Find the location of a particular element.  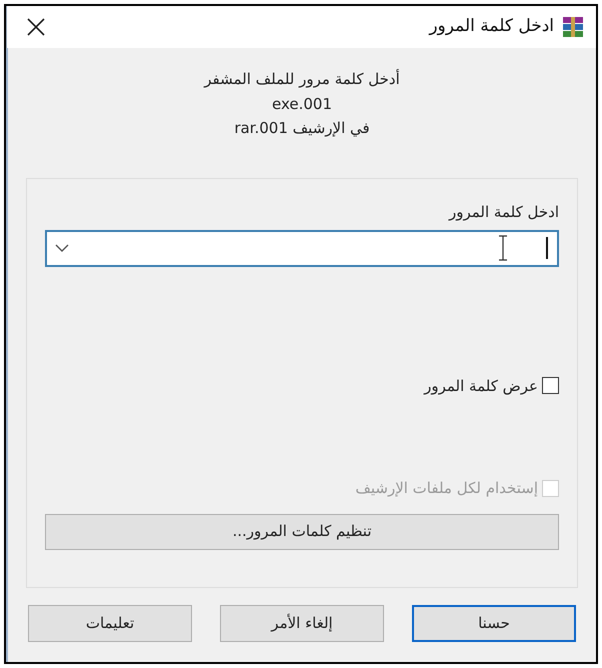

i-beam-cursor-icon is located at coordinates (503, 248).